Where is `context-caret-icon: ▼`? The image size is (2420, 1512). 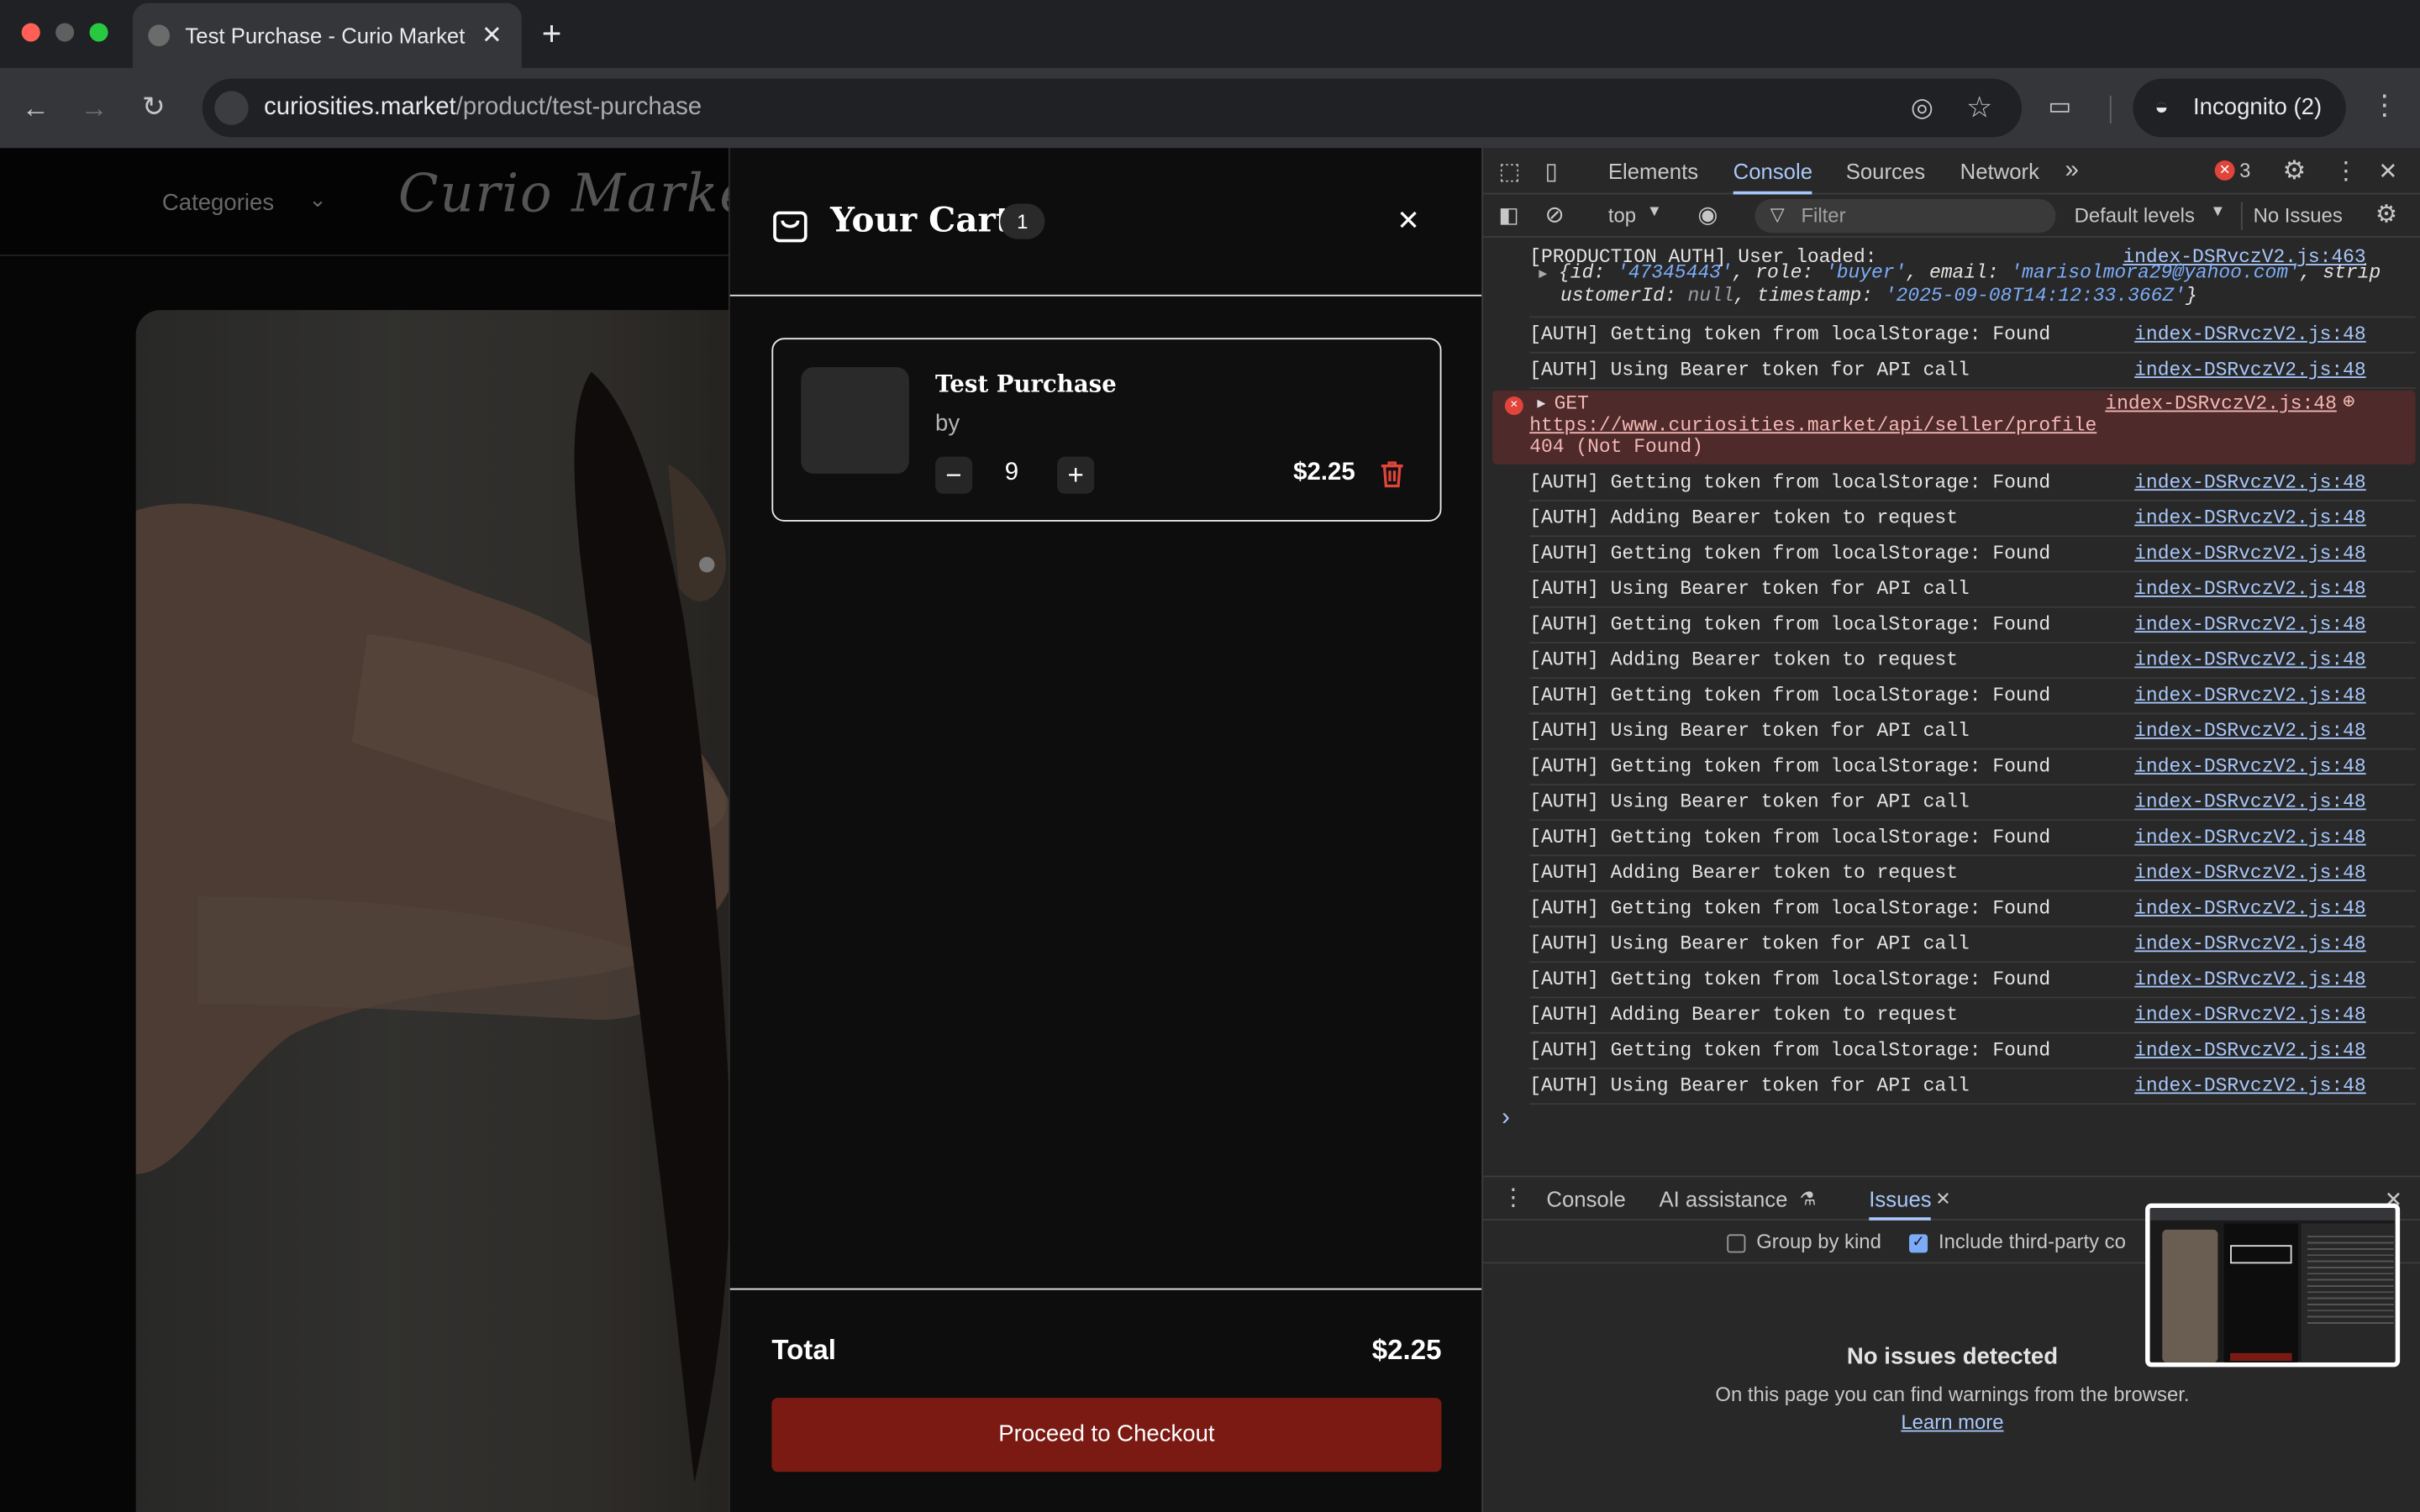 context-caret-icon: ▼ is located at coordinates (1654, 212).